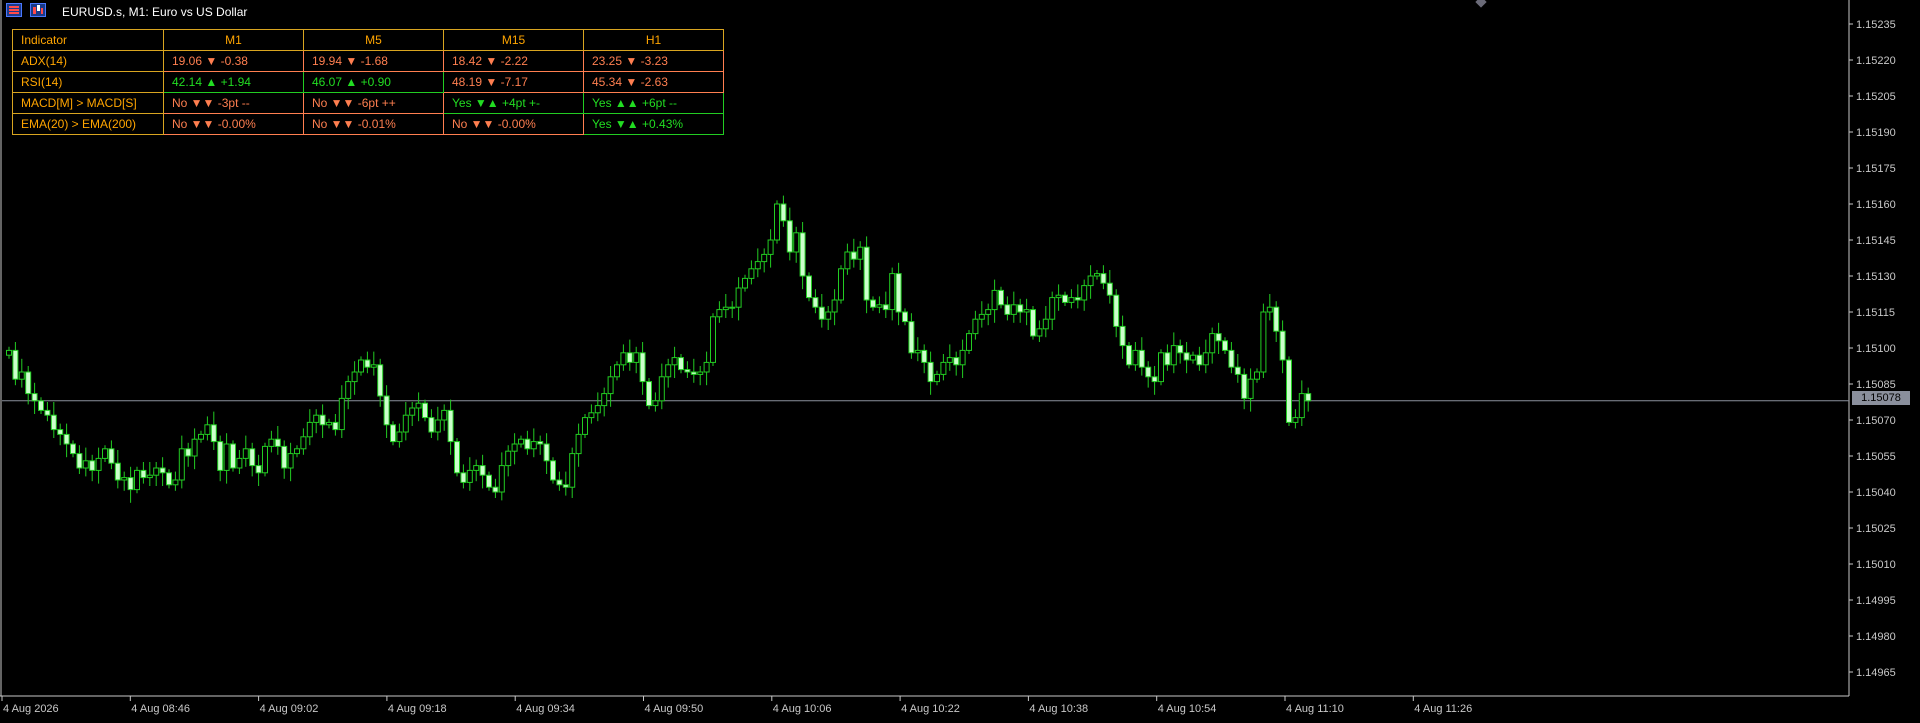 The height and width of the screenshot is (723, 1920). What do you see at coordinates (653, 103) in the screenshot?
I see `table-cell: Yes ▲▲ +6pt --` at bounding box center [653, 103].